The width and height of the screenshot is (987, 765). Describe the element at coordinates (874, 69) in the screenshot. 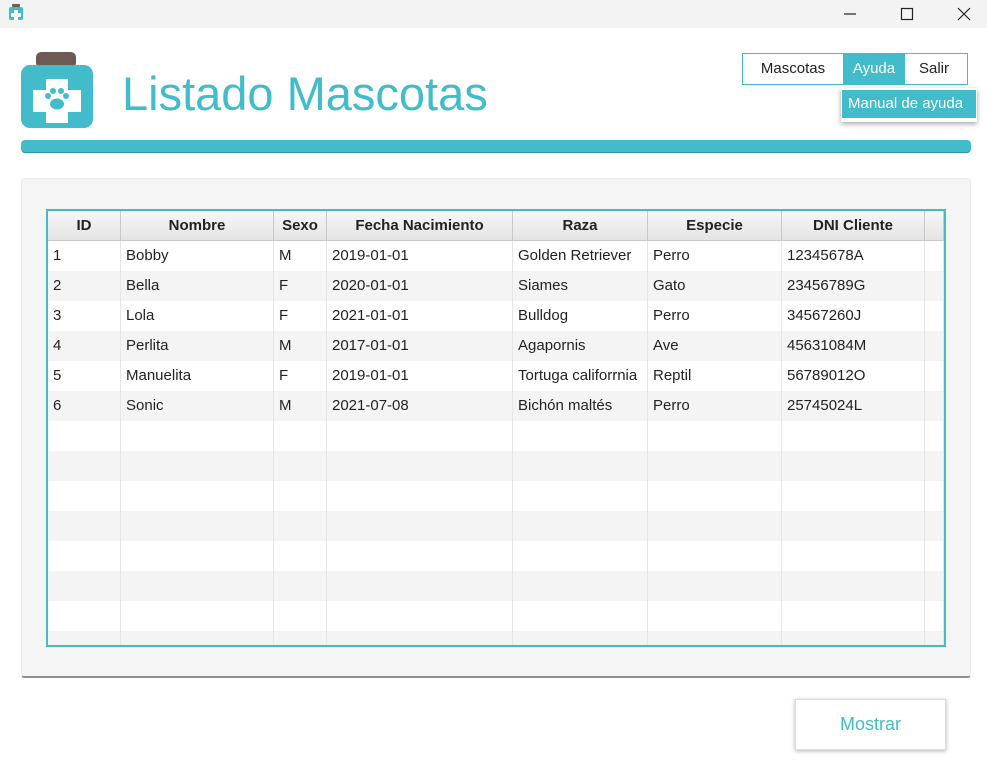

I see `menu-item-ayuda: Ayuda` at that location.